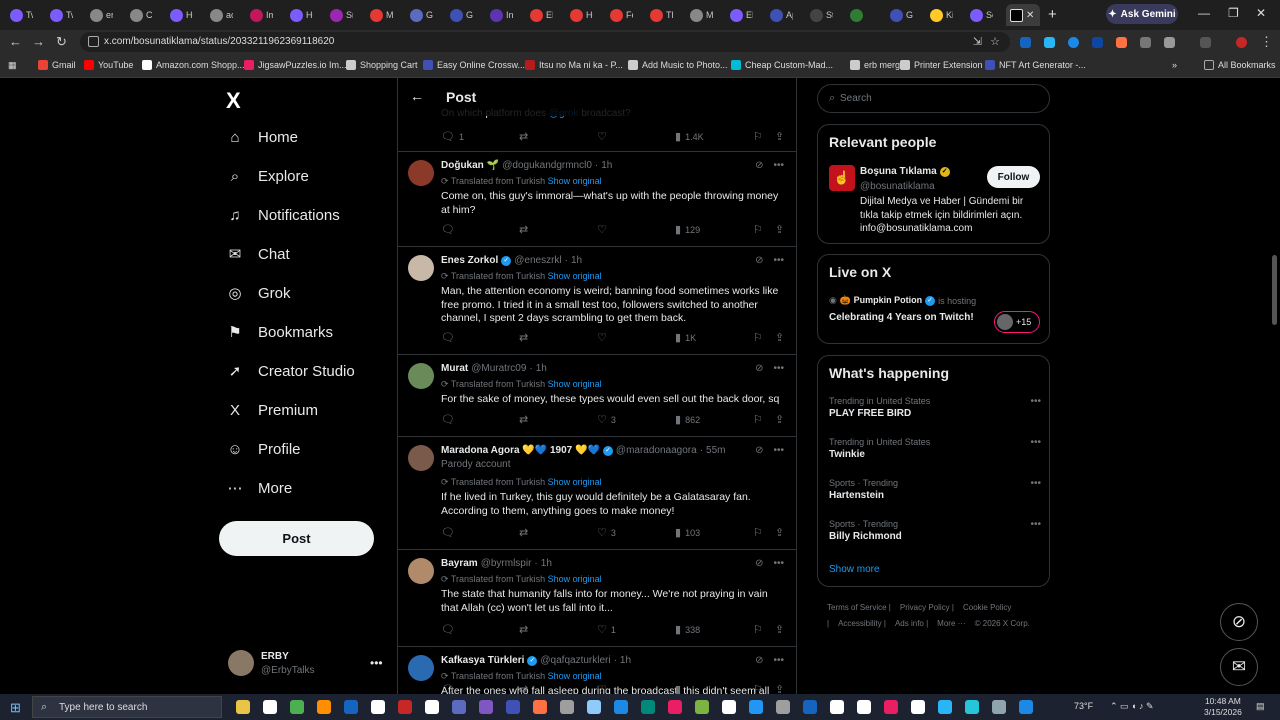 Image resolution: width=1280 pixels, height=720 pixels. I want to click on bookmark-link: Gmail, so click(57, 65).